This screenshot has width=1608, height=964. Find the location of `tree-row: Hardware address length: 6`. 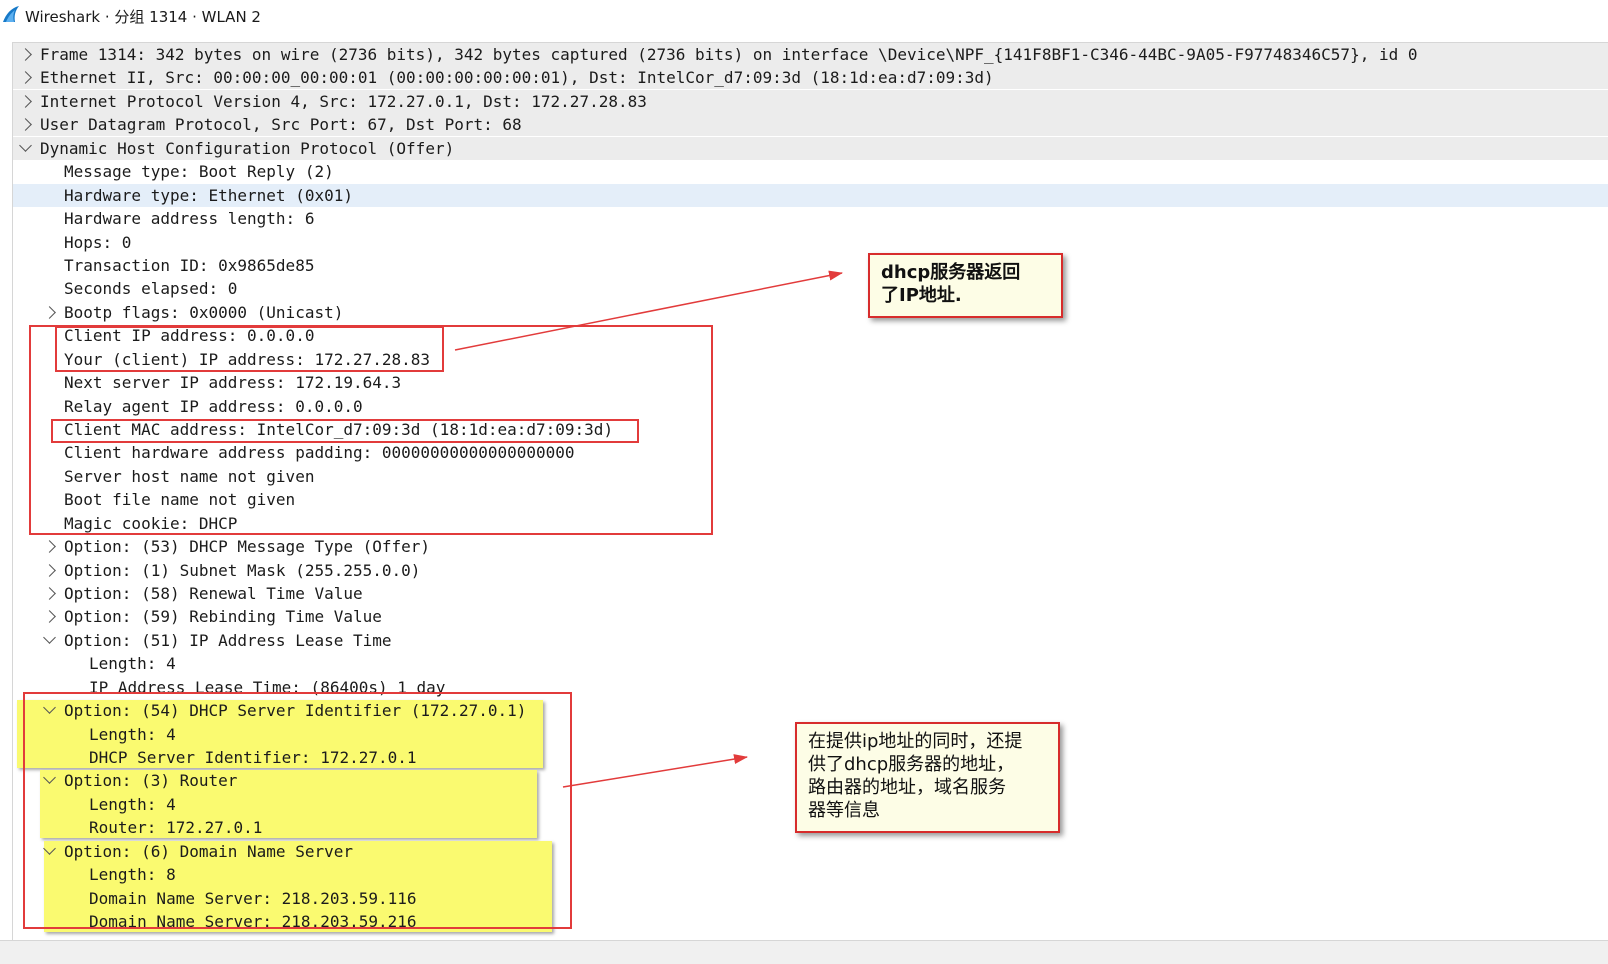

tree-row: Hardware address length: 6 is located at coordinates (810, 218).